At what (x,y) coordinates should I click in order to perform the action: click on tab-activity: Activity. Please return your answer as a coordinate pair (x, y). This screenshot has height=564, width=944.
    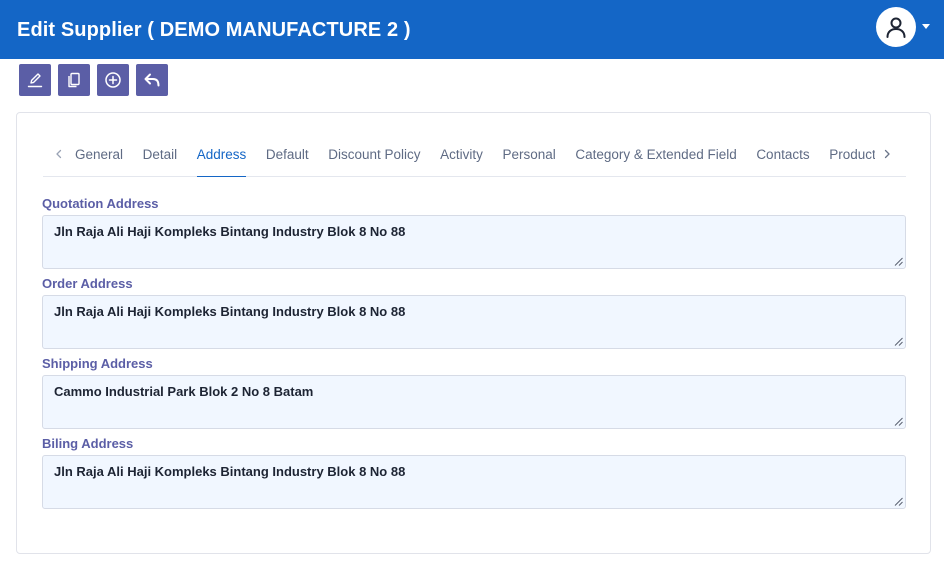
    Looking at the image, I should click on (461, 155).